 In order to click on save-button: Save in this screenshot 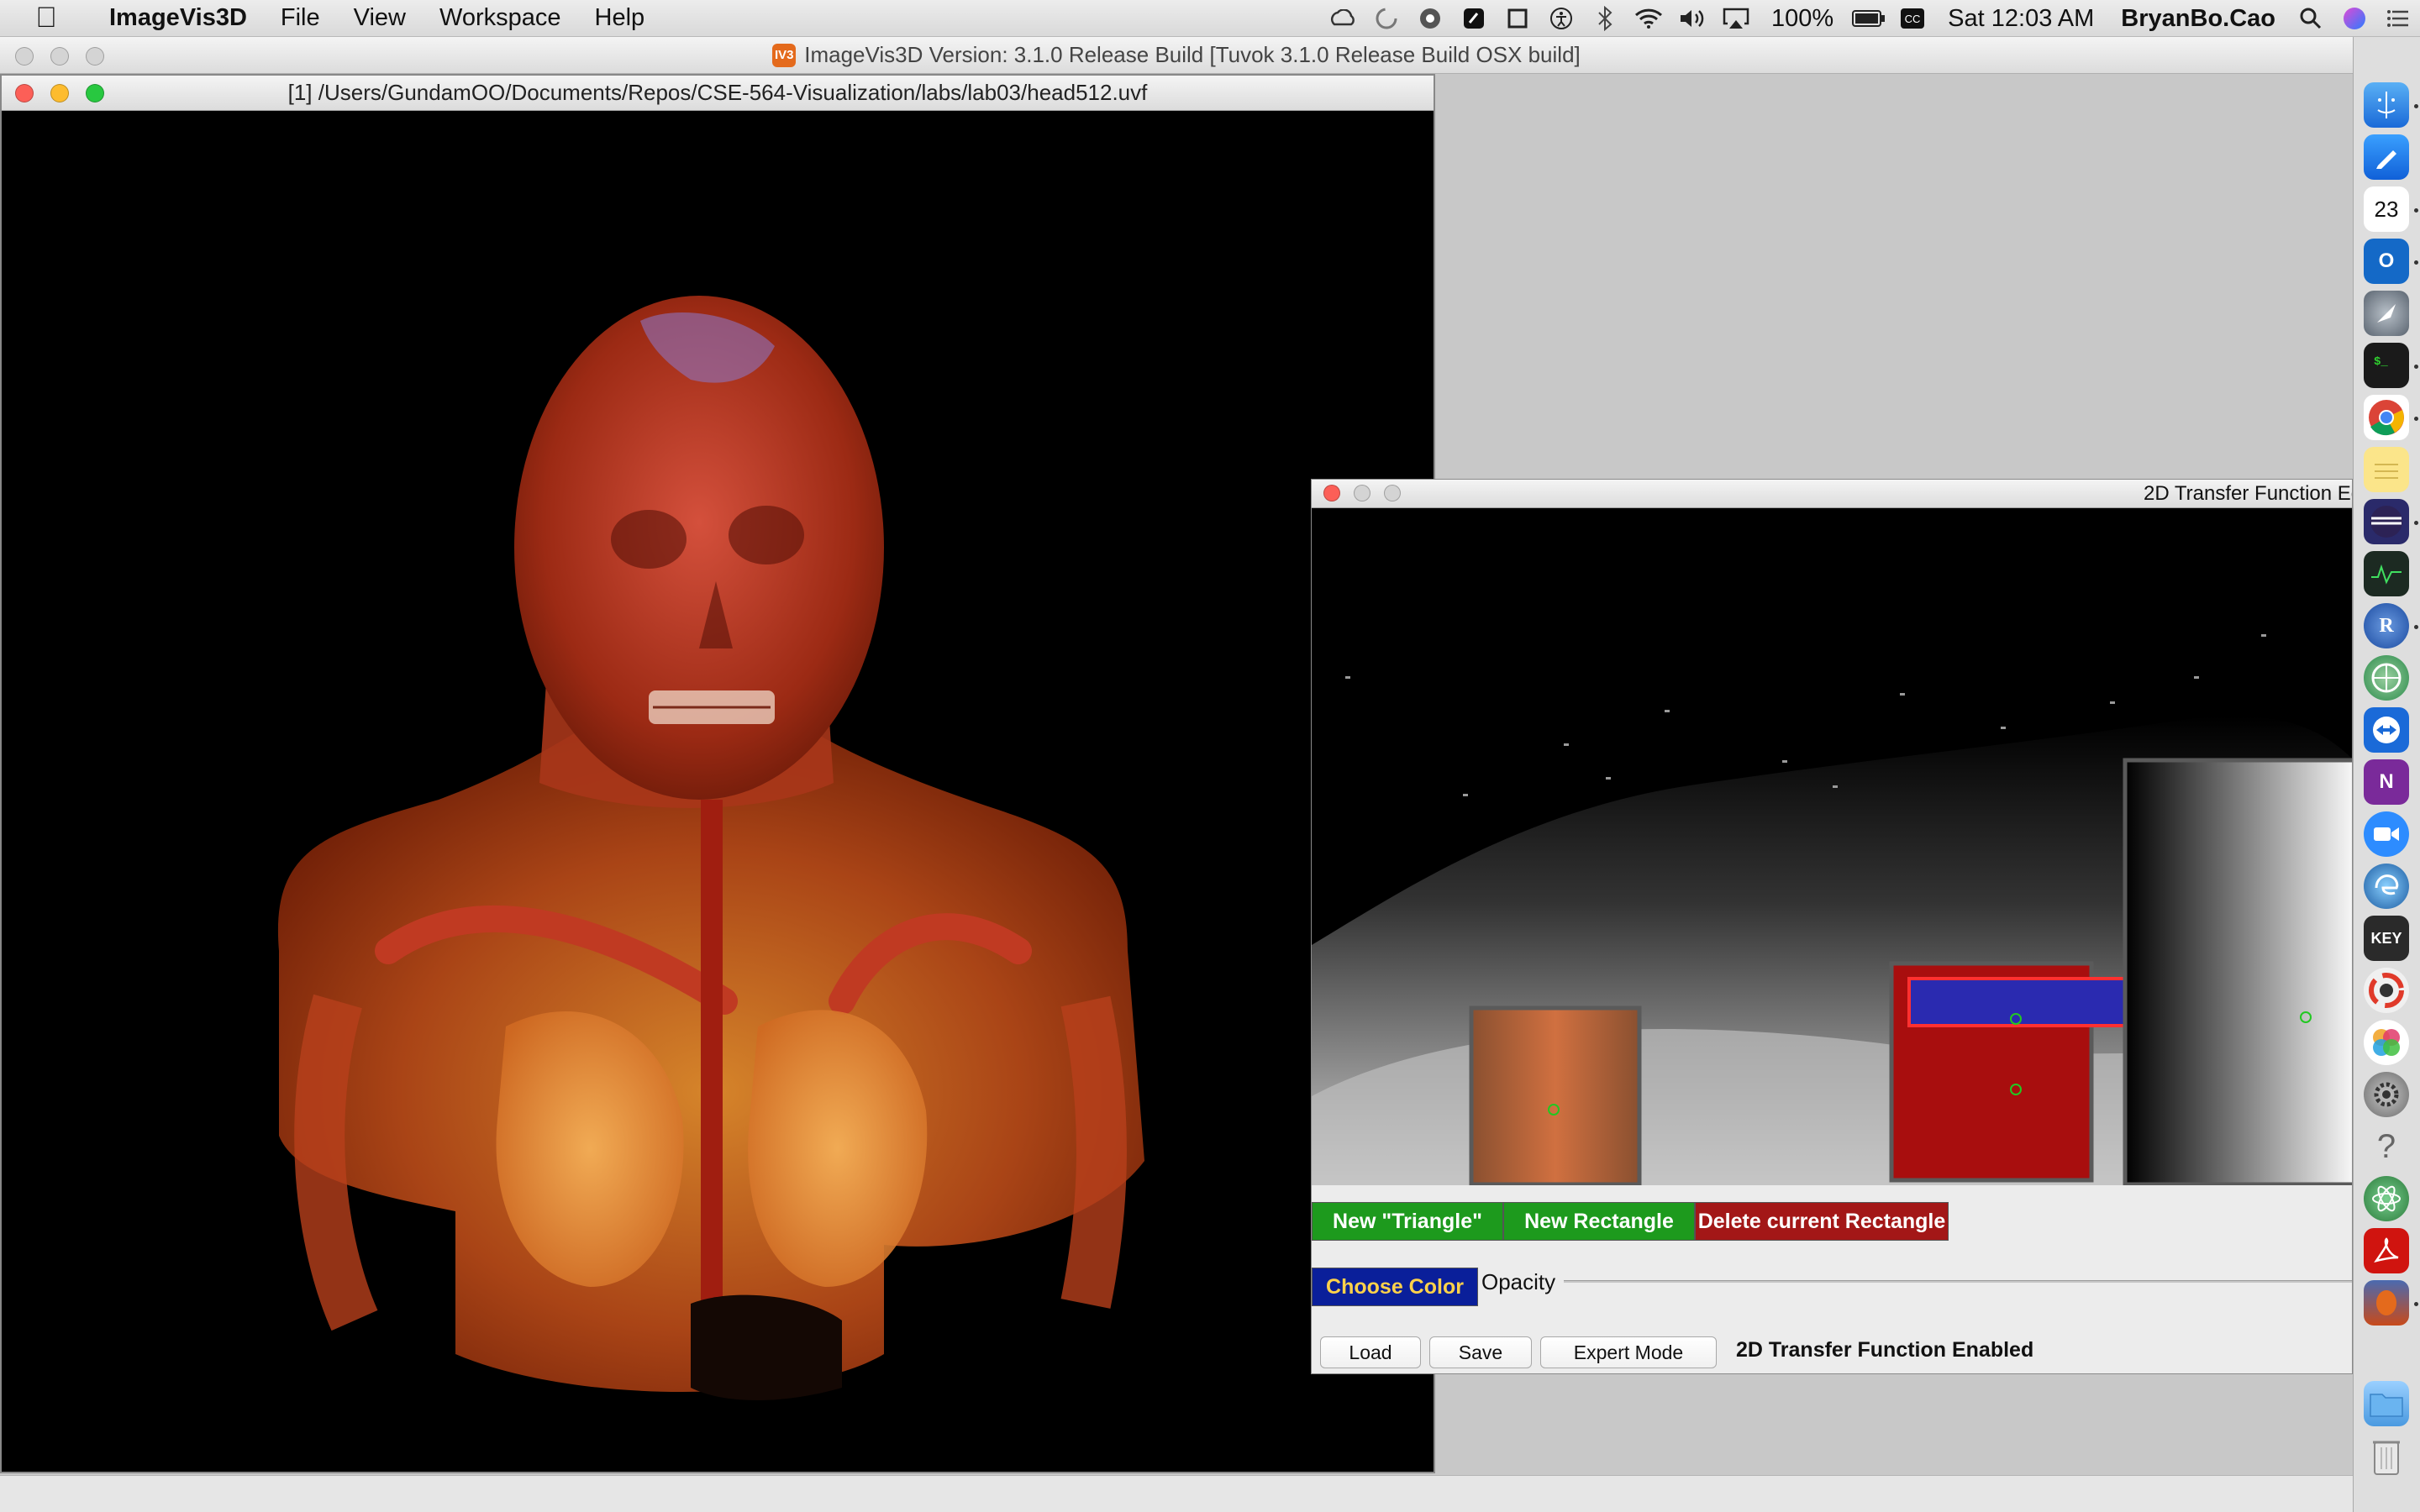, I will do `click(1480, 1352)`.